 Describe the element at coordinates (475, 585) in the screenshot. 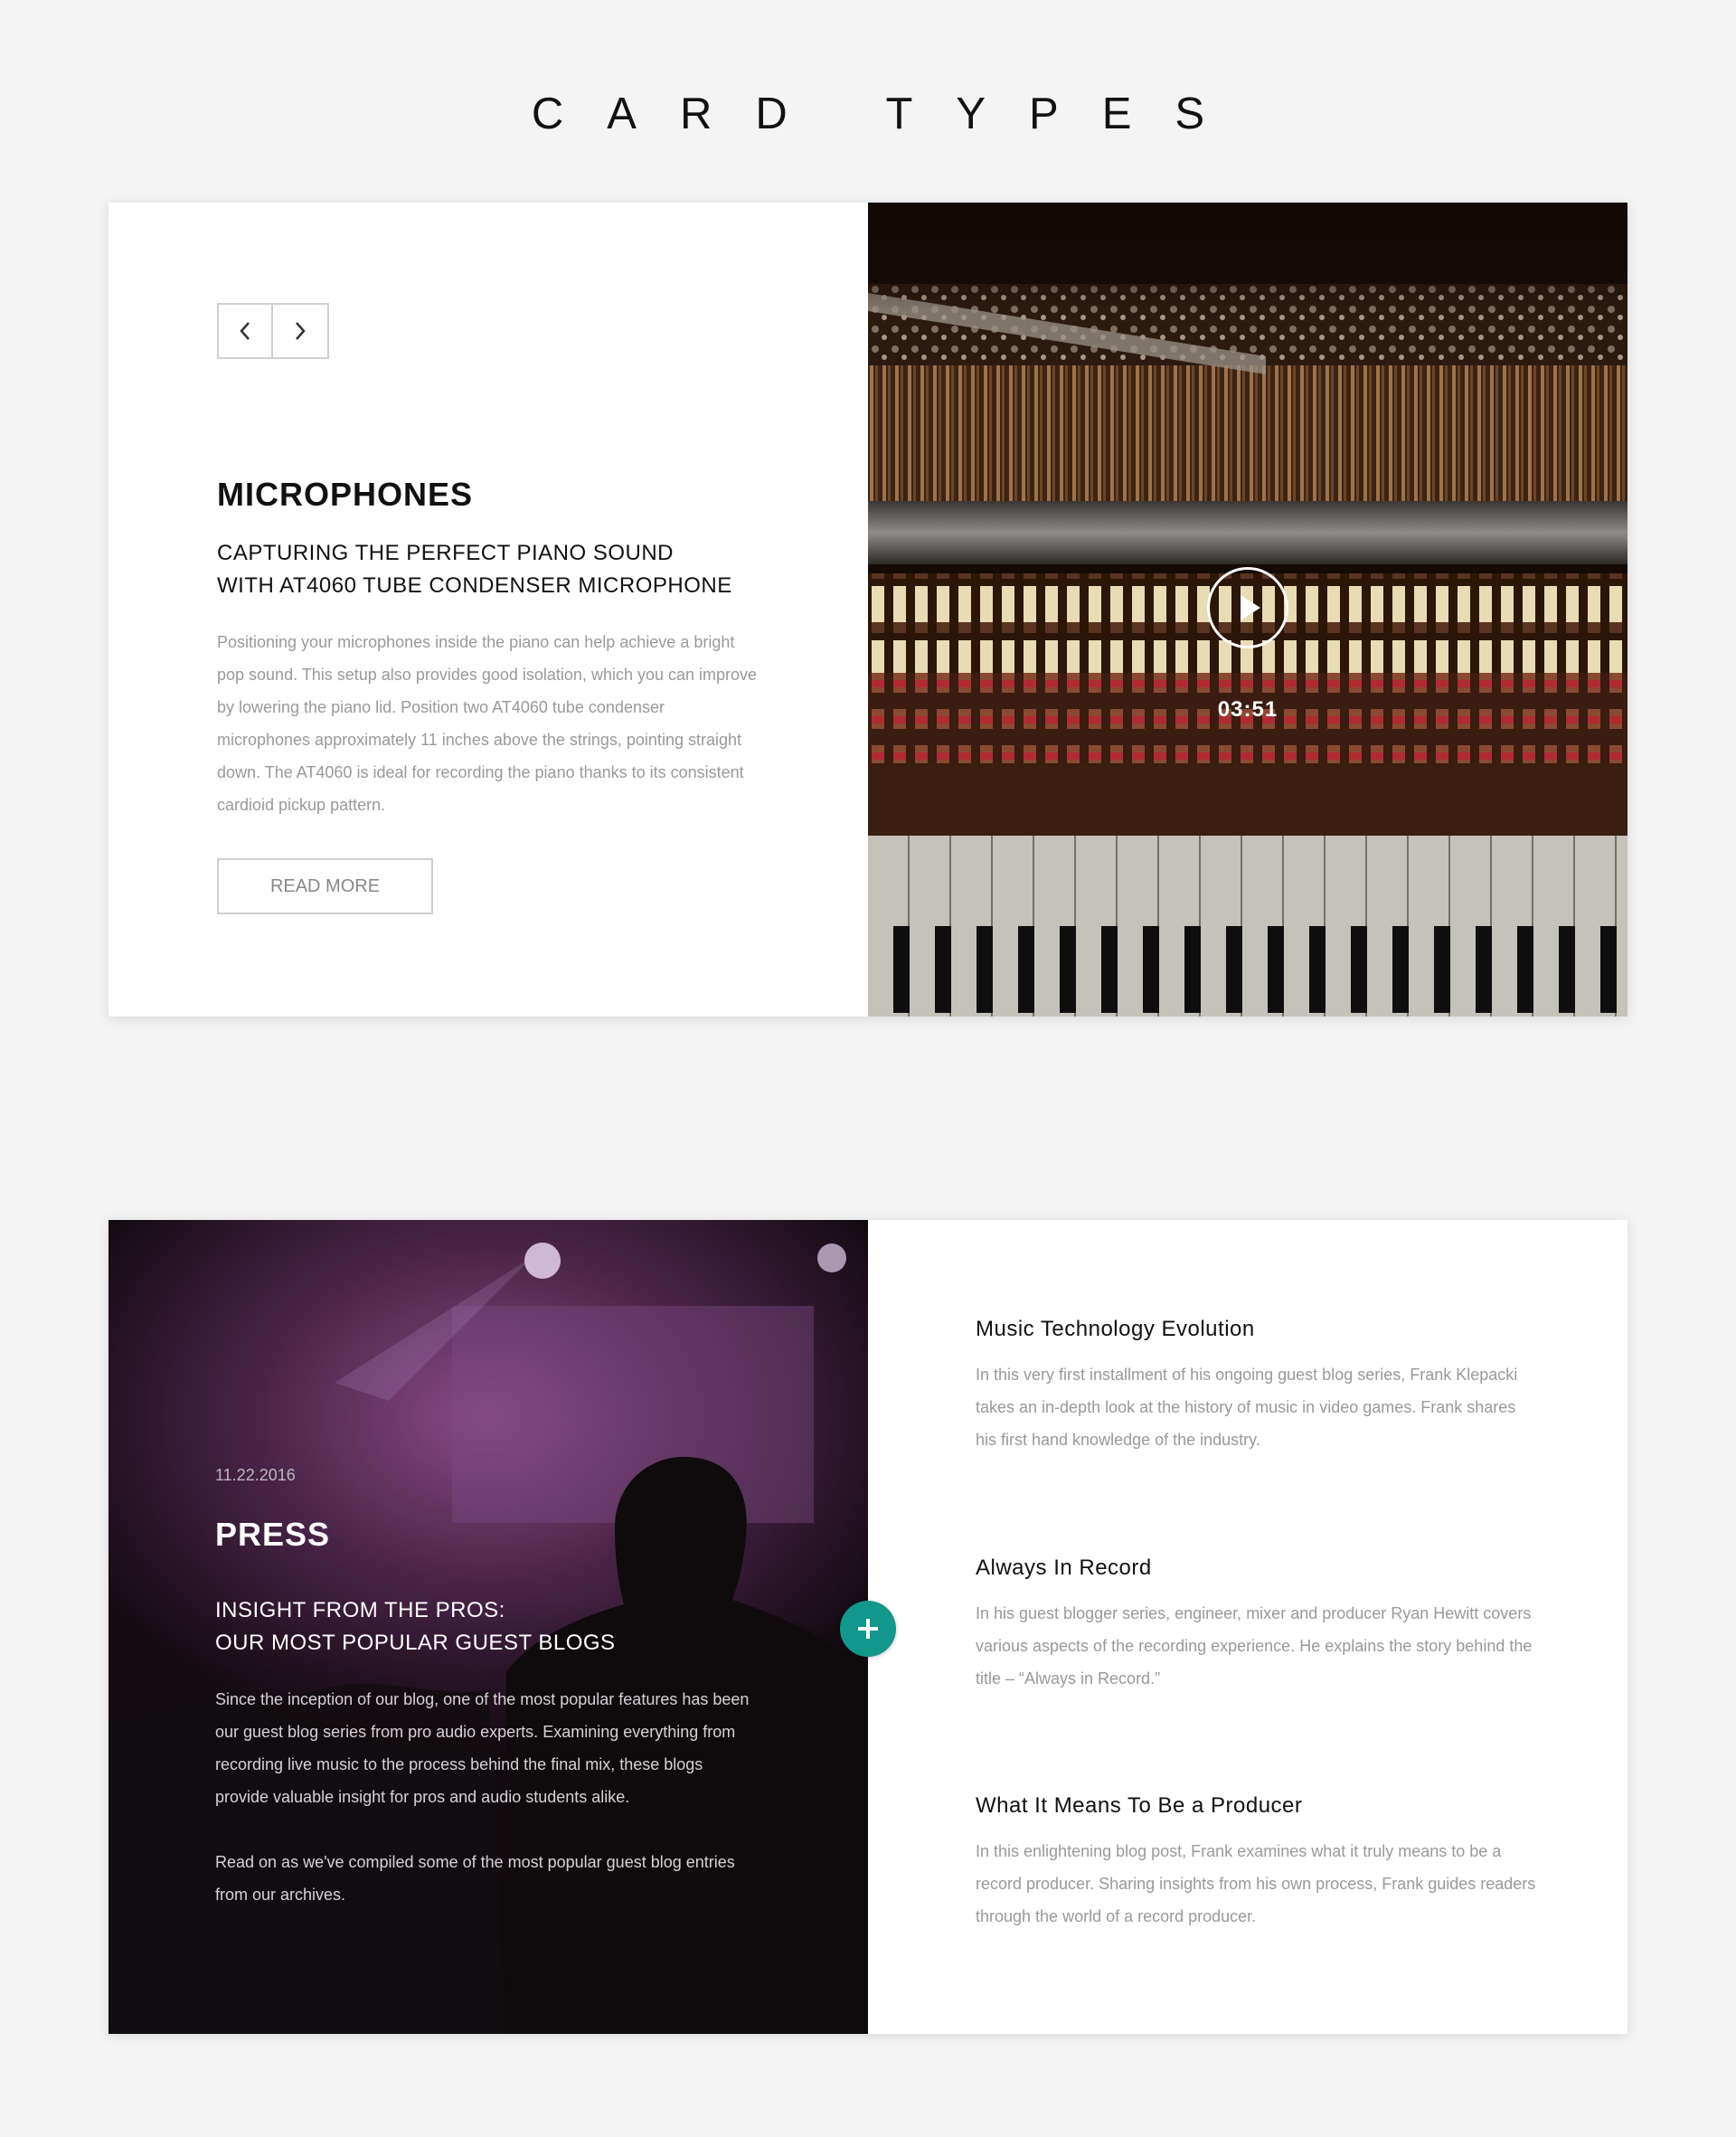

I see `card-subtitle-line: WITH AT4060 TUBE CONDENSER MICROPHONE` at that location.